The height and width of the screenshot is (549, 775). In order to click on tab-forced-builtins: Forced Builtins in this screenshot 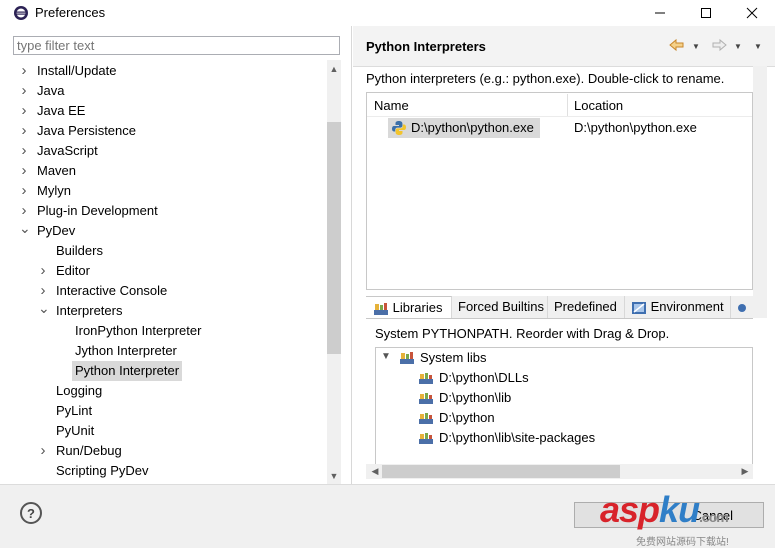, I will do `click(500, 307)`.